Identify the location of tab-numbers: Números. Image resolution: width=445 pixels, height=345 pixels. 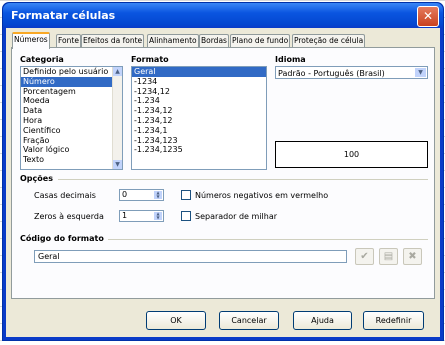
(31, 40).